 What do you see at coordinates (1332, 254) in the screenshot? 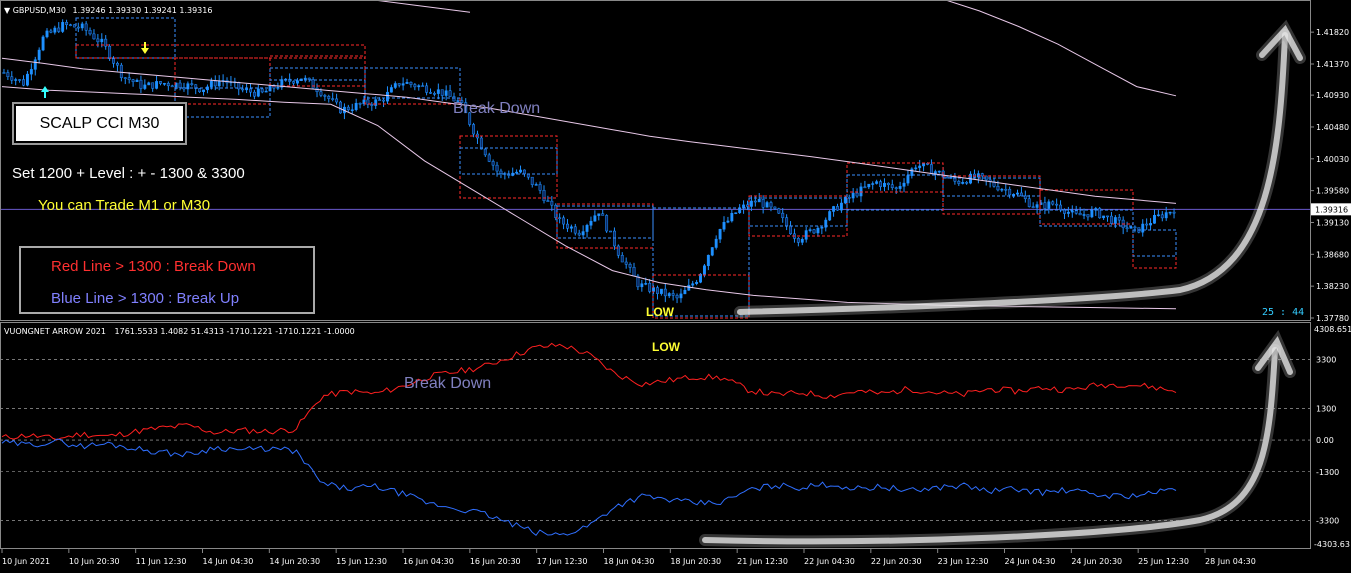
I see `price-tick-label: 1.38680` at bounding box center [1332, 254].